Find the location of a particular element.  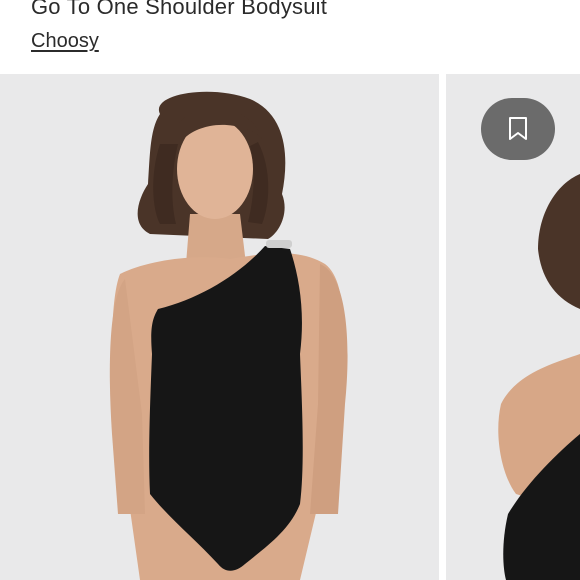

product-title: Go To One Shoulder Bodysuit is located at coordinates (179, 9).